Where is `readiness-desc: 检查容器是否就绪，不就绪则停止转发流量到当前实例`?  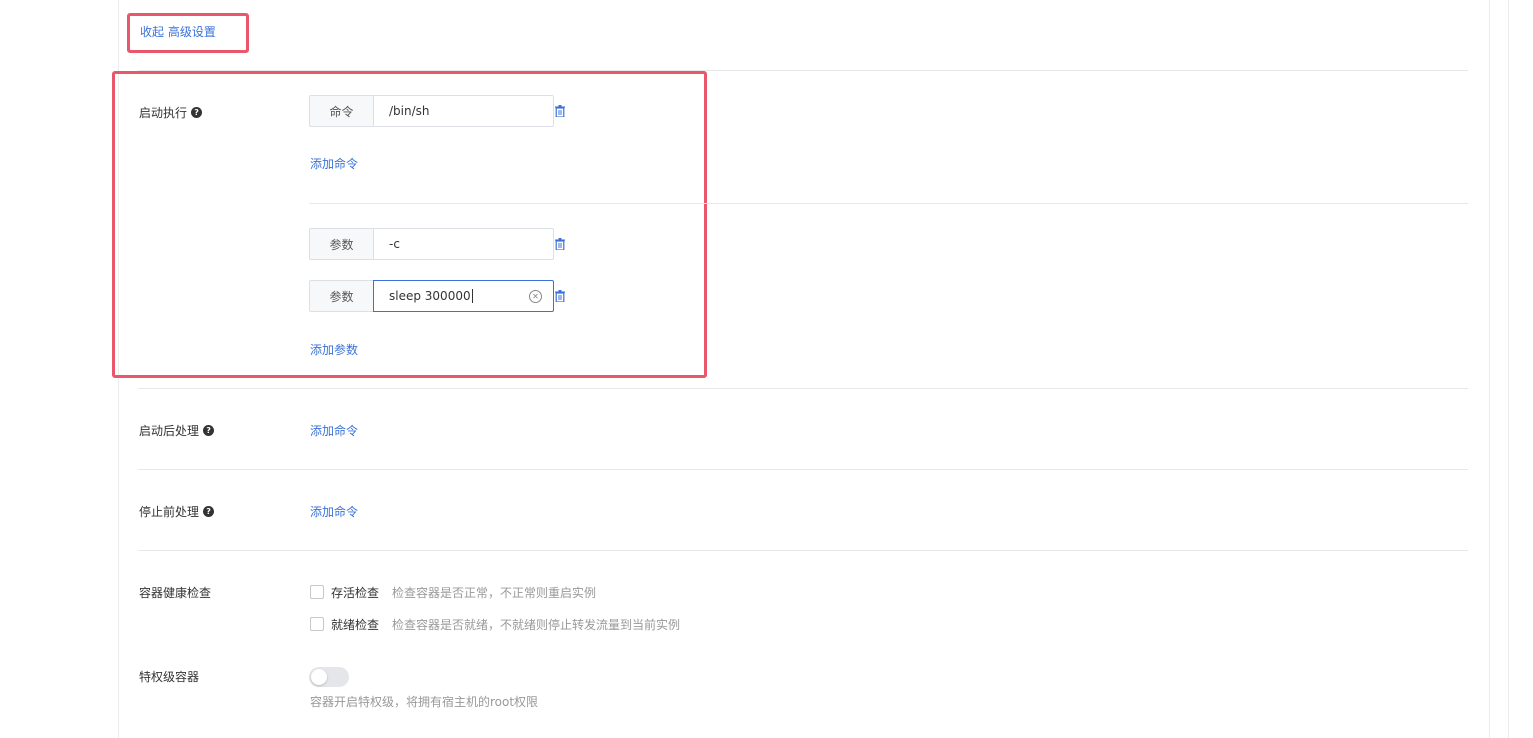
readiness-desc: 检查容器是否就绪，不就绪则停止转发流量到当前实例 is located at coordinates (536, 625).